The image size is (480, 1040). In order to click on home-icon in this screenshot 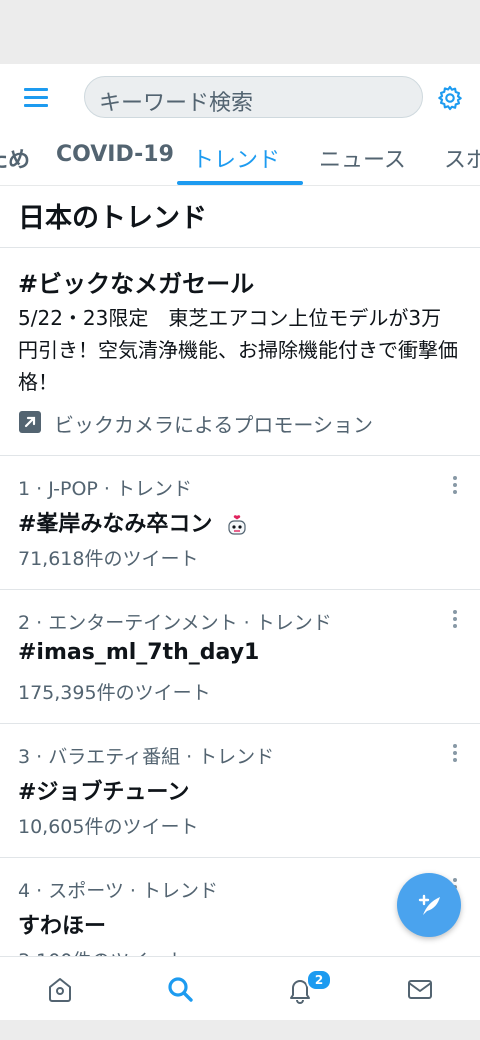, I will do `click(60, 989)`.